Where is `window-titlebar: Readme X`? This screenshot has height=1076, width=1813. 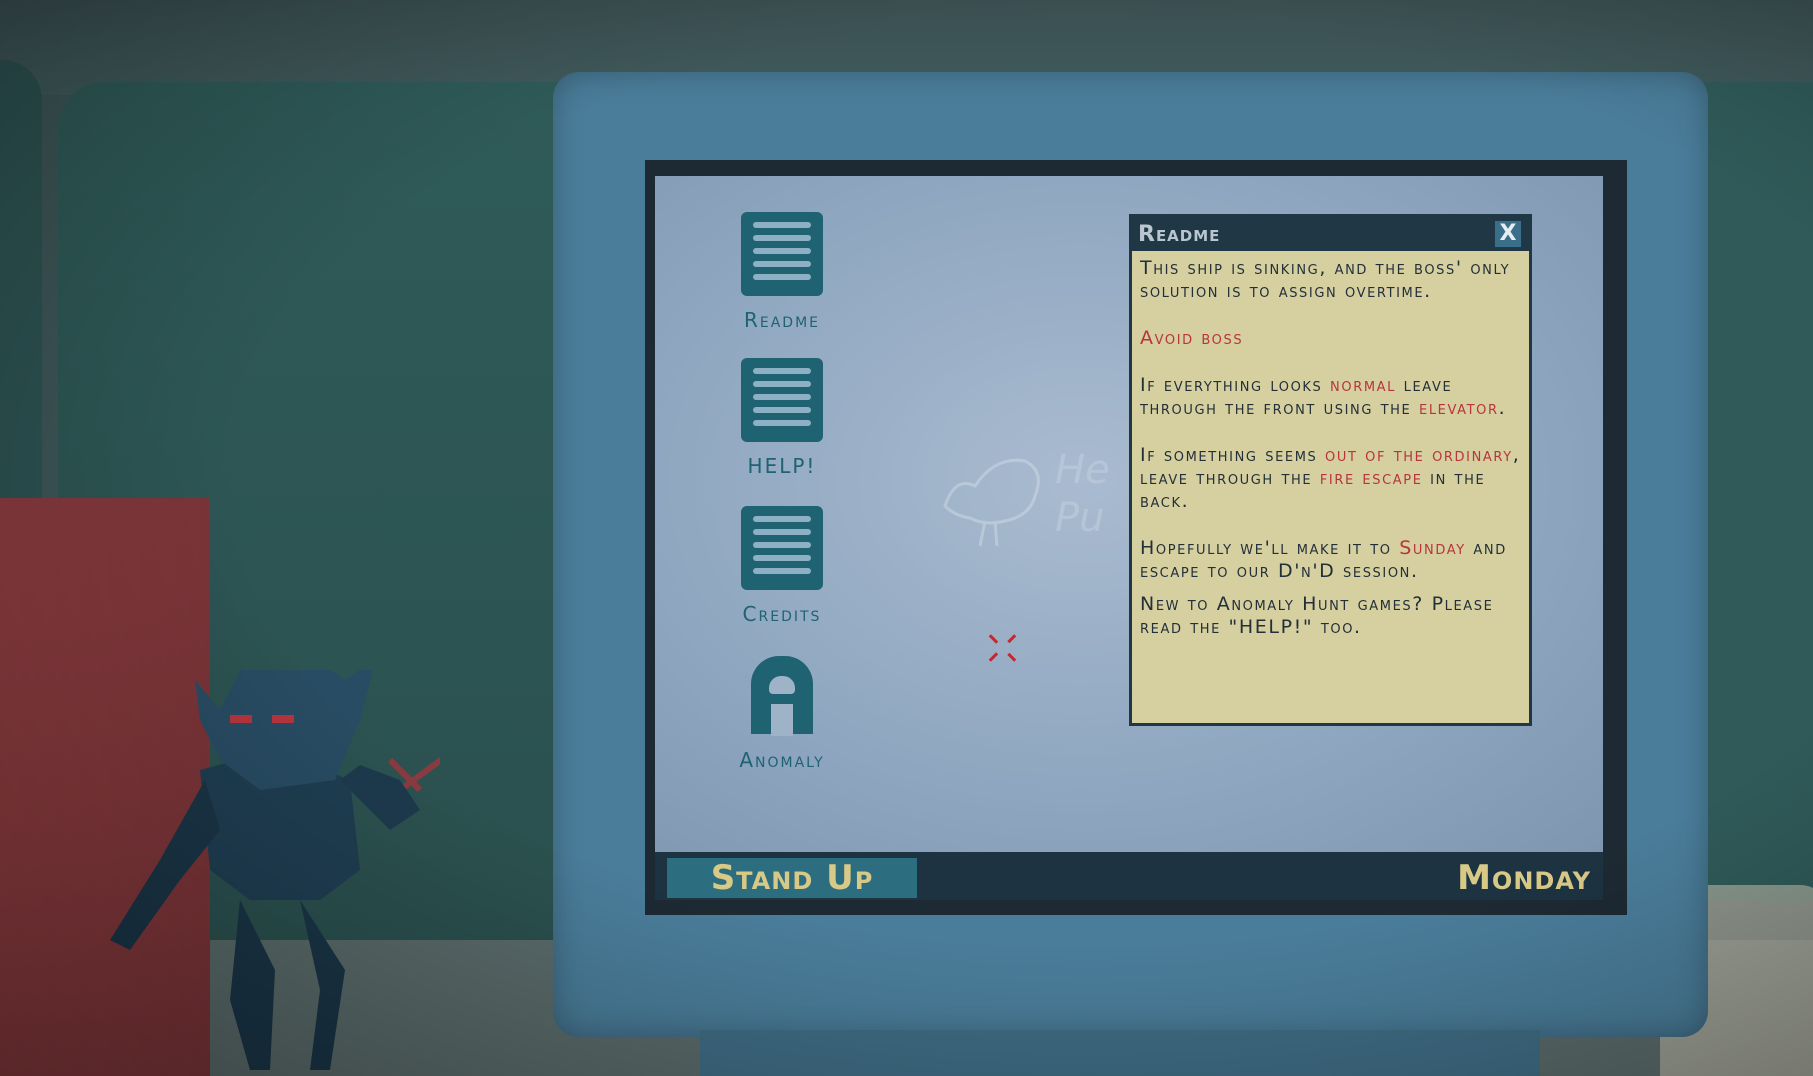 window-titlebar: Readme X is located at coordinates (1330, 234).